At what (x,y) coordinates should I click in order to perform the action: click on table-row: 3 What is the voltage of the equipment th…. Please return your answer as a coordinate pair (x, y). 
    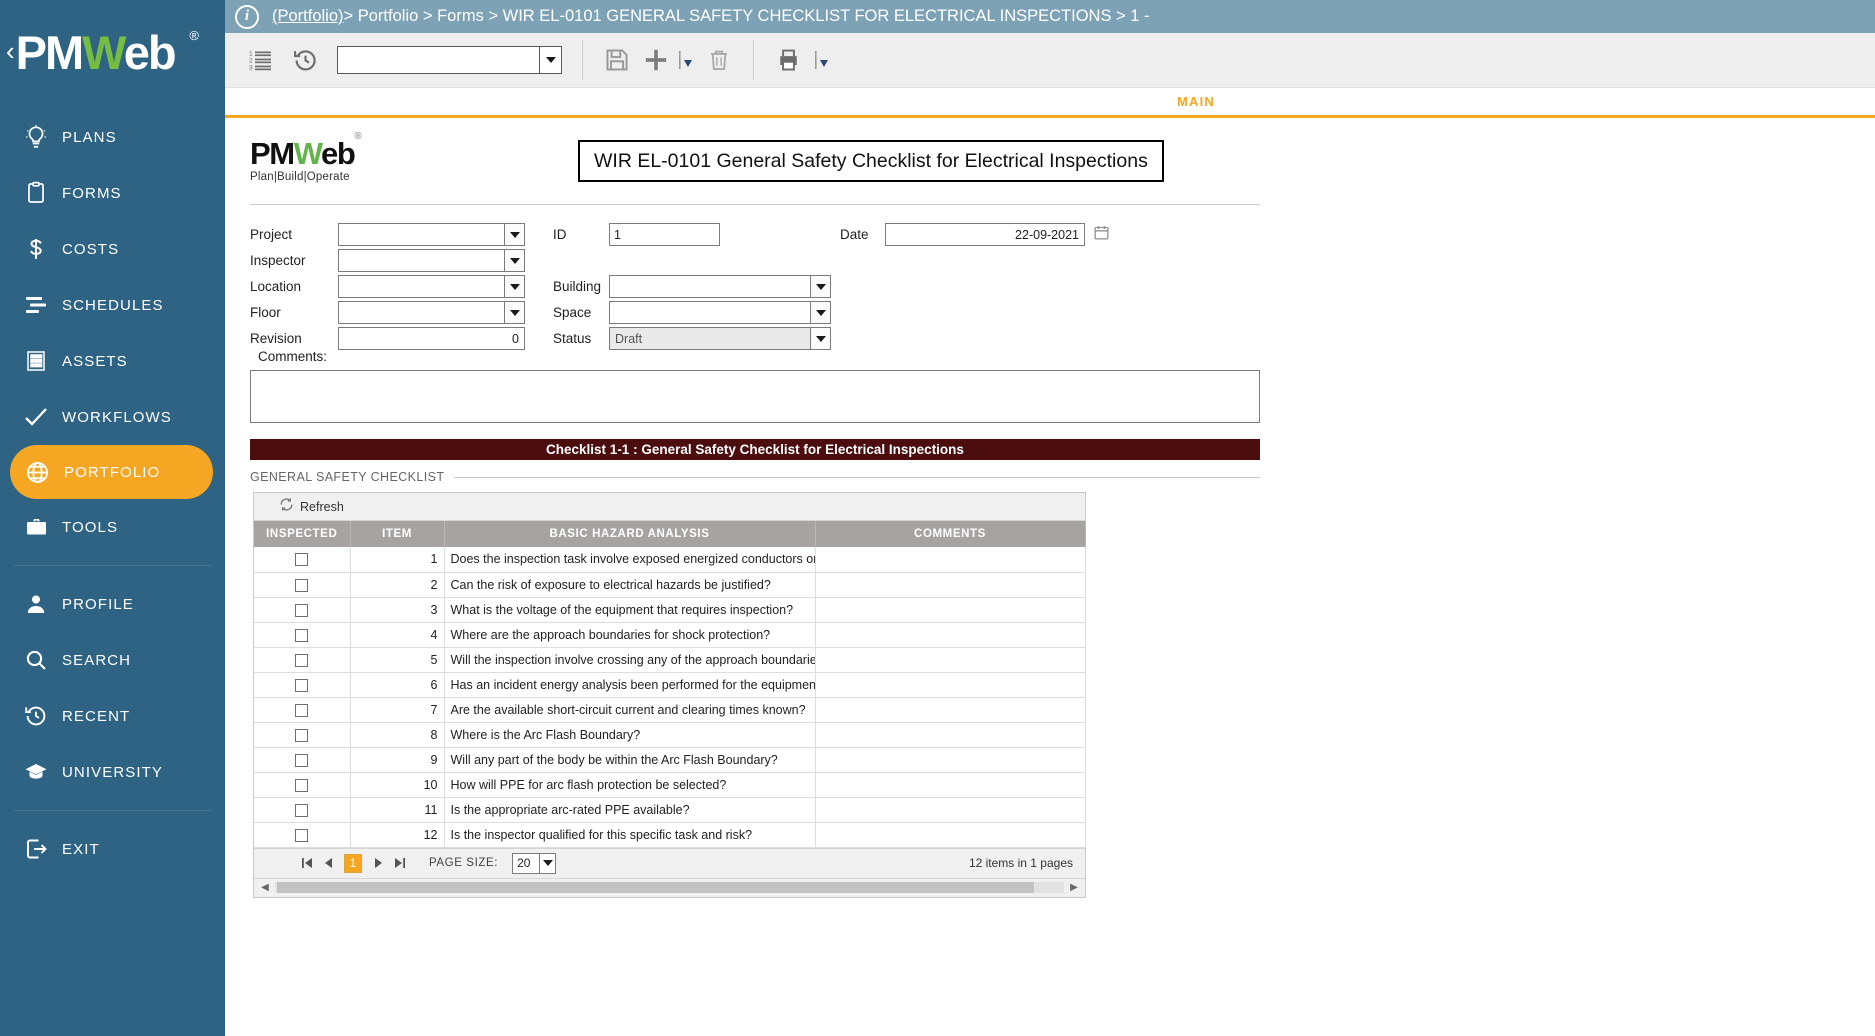
    Looking at the image, I should click on (670, 610).